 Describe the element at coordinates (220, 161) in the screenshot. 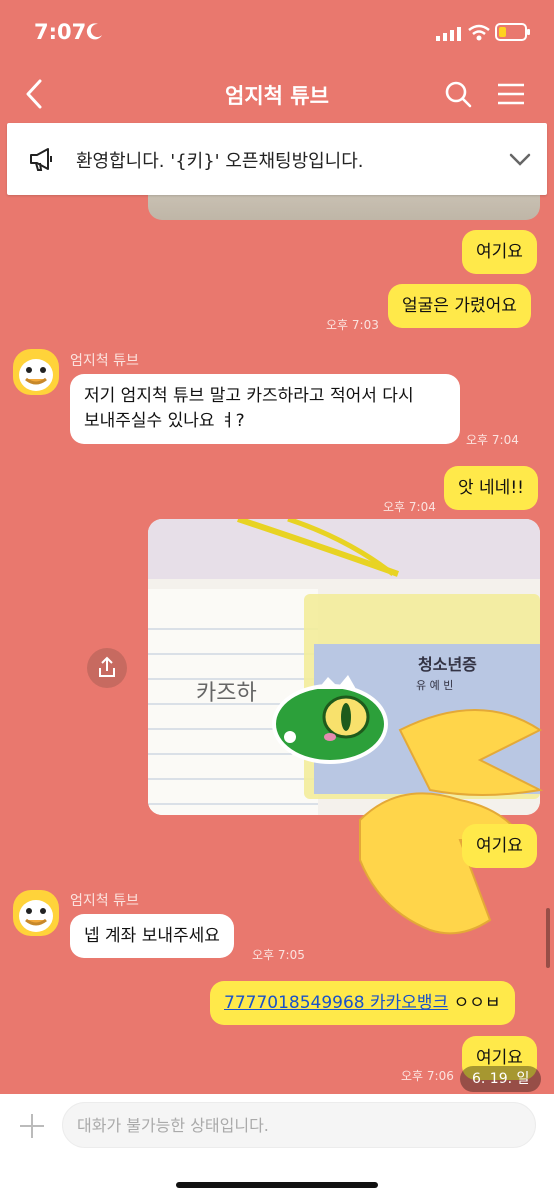

I see `notice-text: 환영합니다. '{키}' 오픈채팅방입니다.` at that location.